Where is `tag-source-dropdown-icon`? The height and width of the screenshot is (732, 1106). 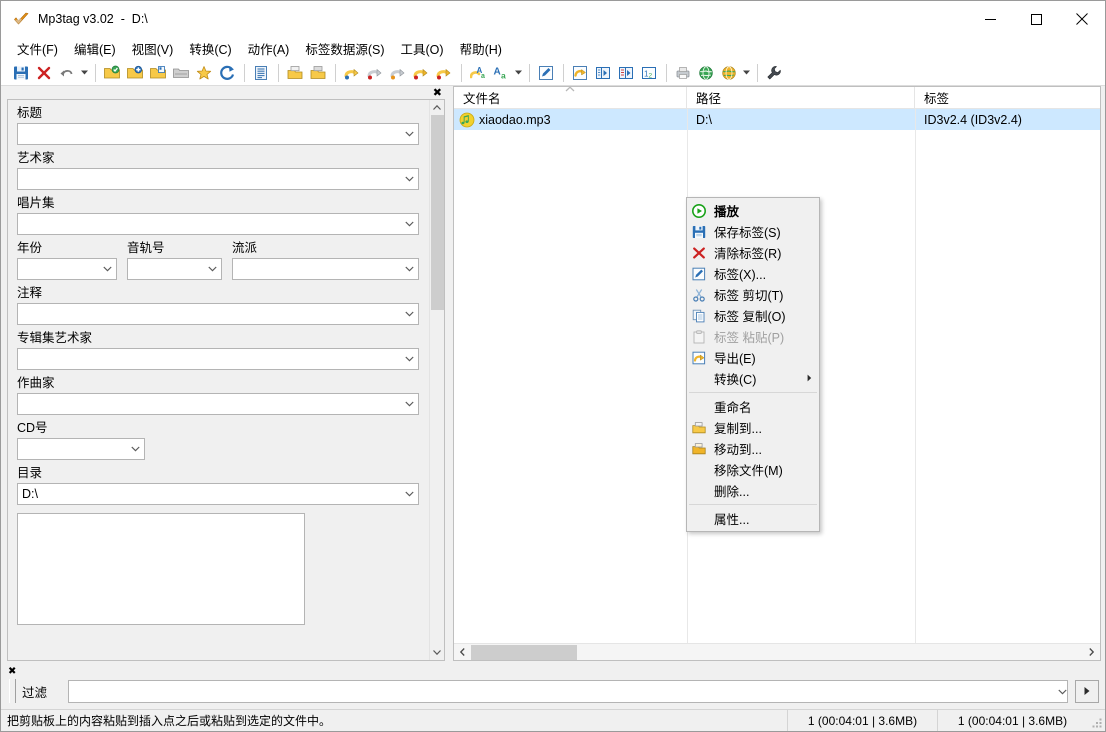
tag-source-dropdown-icon is located at coordinates (746, 73).